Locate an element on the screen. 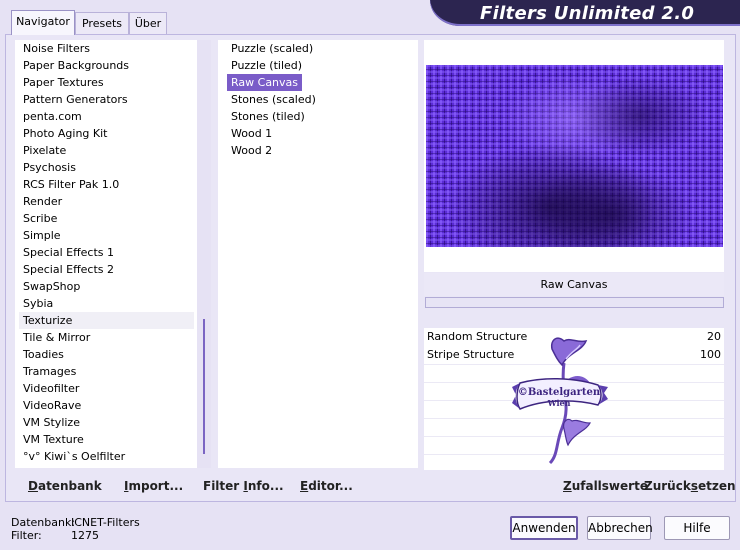 The width and height of the screenshot is (740, 550). apply-button: Anwenden is located at coordinates (544, 528).